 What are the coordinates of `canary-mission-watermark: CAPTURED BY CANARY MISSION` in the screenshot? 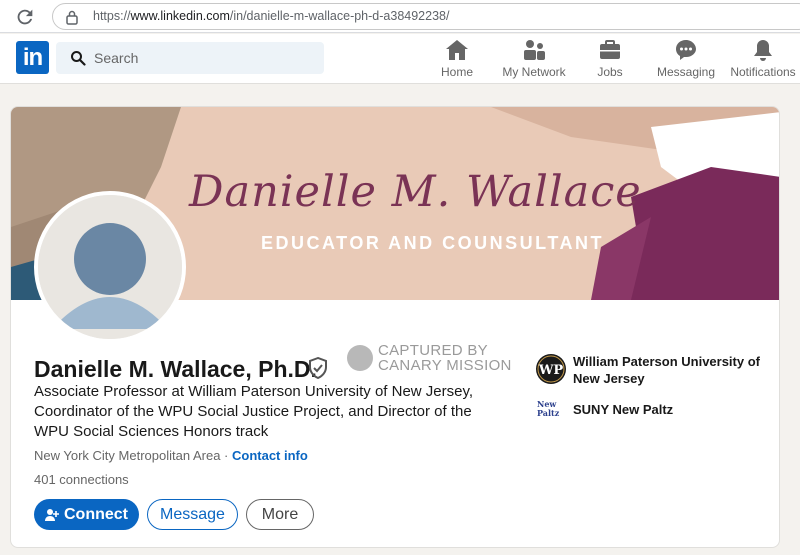 It's located at (432, 360).